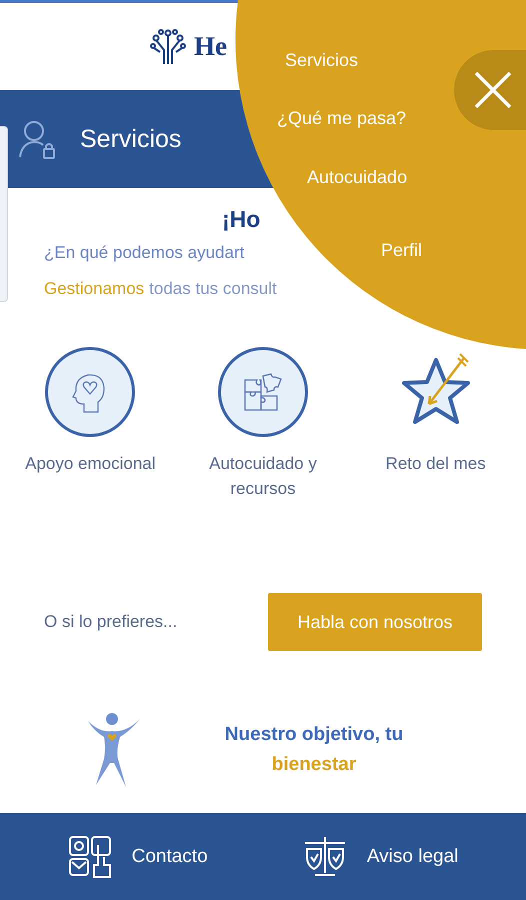  I want to click on tagline-text: Gestionamos, so click(94, 289).